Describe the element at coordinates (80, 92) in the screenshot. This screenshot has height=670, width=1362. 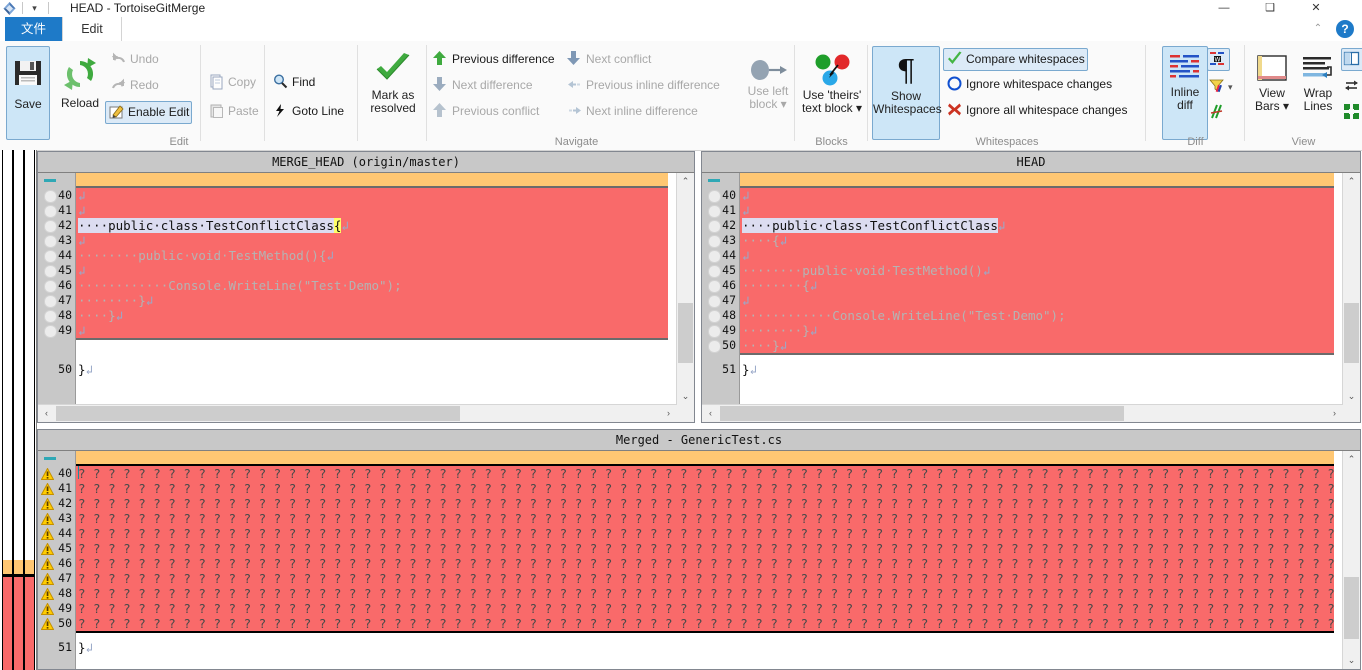
I see `reload-button: Reload` at that location.